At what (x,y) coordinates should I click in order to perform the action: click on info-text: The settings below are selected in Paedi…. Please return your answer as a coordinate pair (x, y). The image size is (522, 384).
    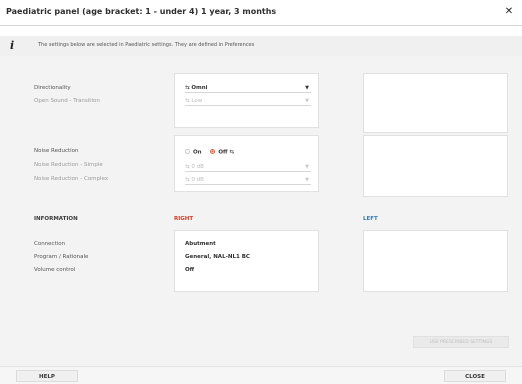
    Looking at the image, I should click on (146, 45).